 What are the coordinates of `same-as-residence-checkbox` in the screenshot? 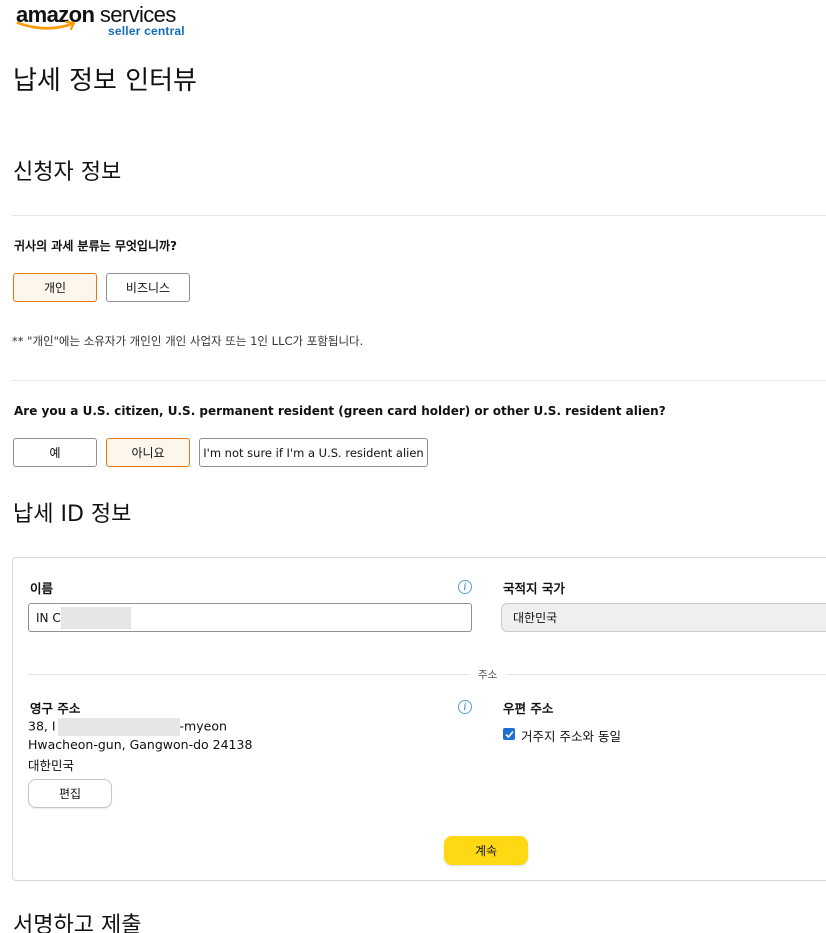 It's located at (509, 734).